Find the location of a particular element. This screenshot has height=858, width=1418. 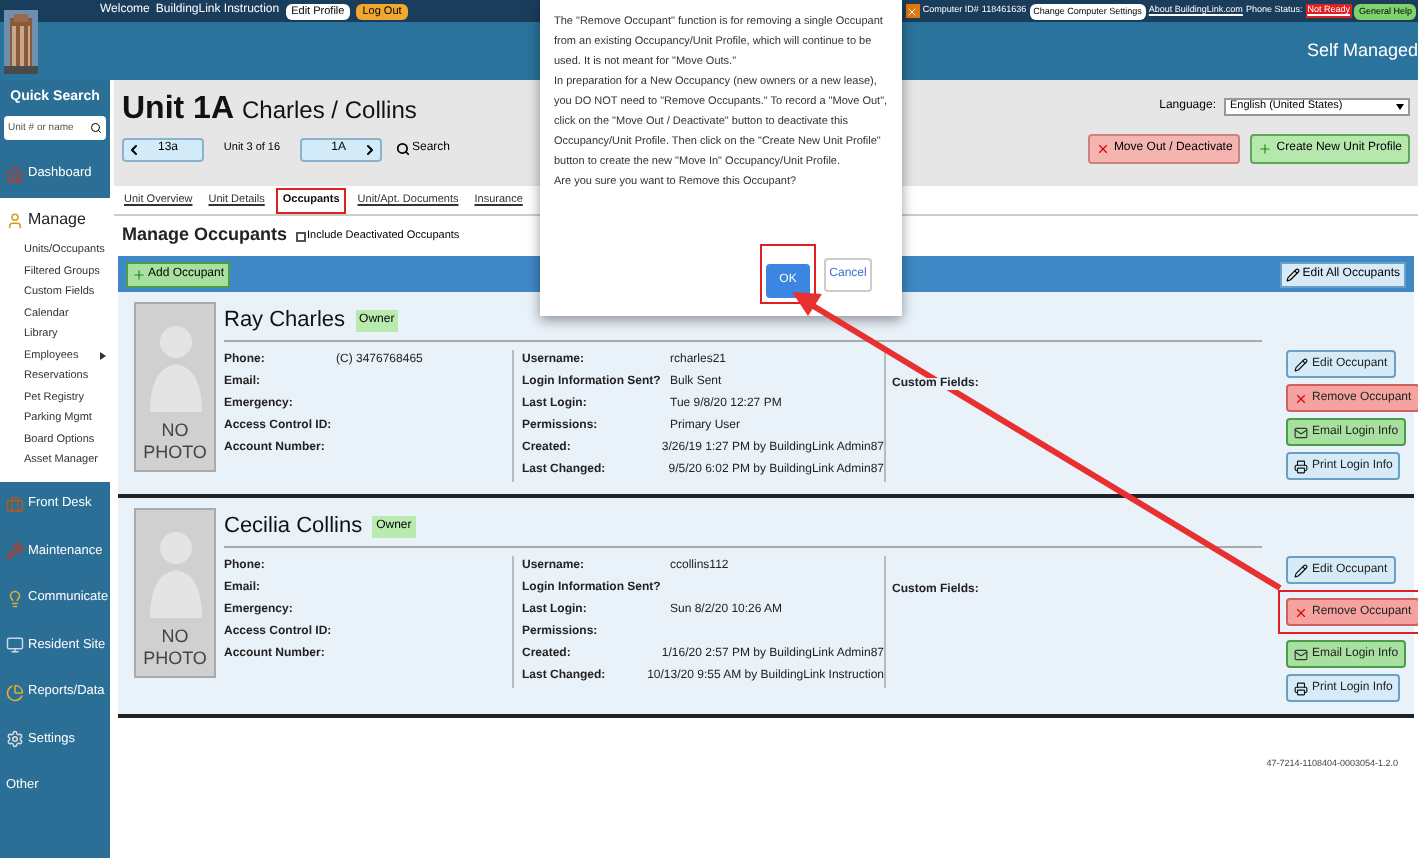

unit-names: Charles / Collins is located at coordinates (329, 111).